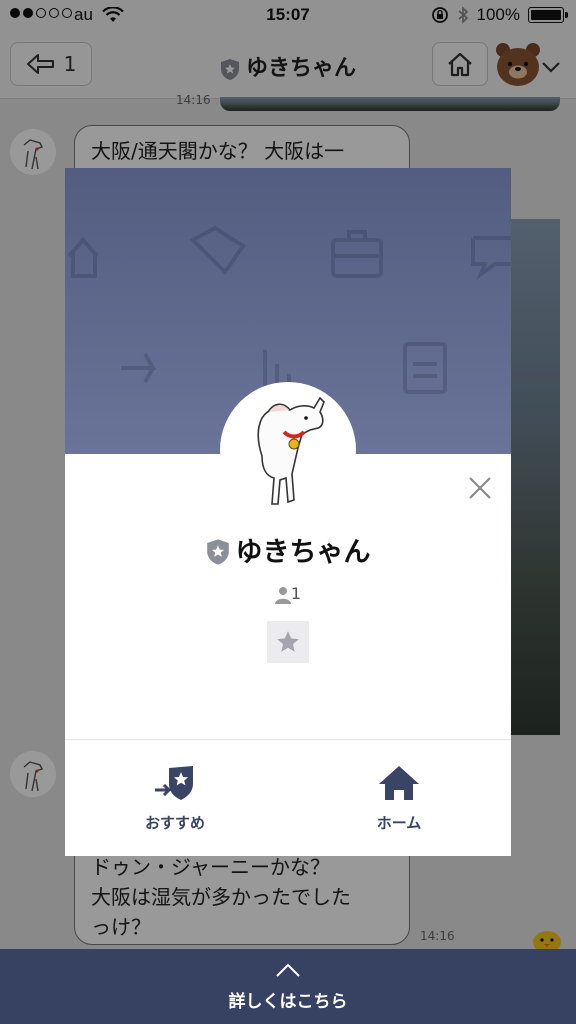 This screenshot has height=1024, width=576. Describe the element at coordinates (303, 552) in the screenshot. I see `profile-name-text: ゆきちゃん` at that location.